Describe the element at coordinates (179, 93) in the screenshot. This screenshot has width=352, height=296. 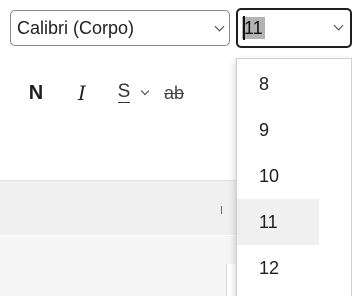
I see `strikethrough-button: ab` at that location.